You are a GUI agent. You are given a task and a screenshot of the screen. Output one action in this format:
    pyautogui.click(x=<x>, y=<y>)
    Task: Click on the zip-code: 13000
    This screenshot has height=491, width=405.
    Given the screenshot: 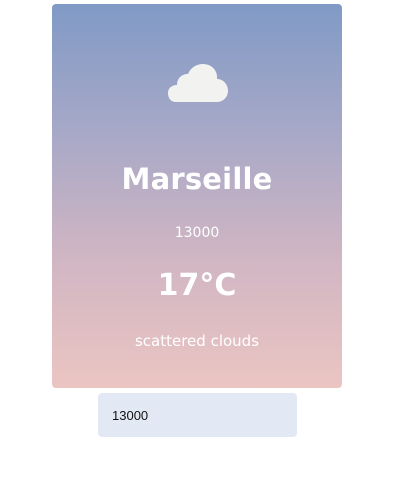 What is the action you would take?
    pyautogui.click(x=197, y=233)
    